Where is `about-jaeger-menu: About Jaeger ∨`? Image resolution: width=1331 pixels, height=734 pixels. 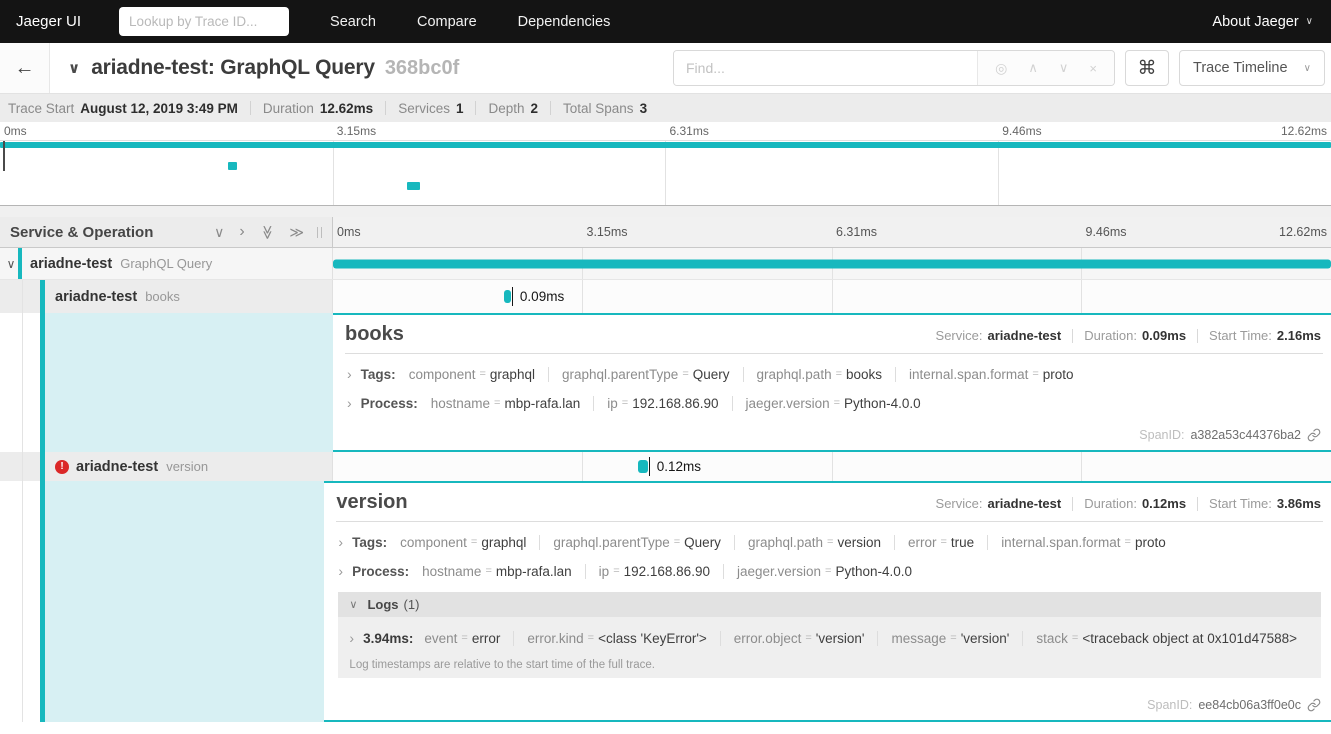
about-jaeger-menu: About Jaeger ∨ is located at coordinates (1262, 22).